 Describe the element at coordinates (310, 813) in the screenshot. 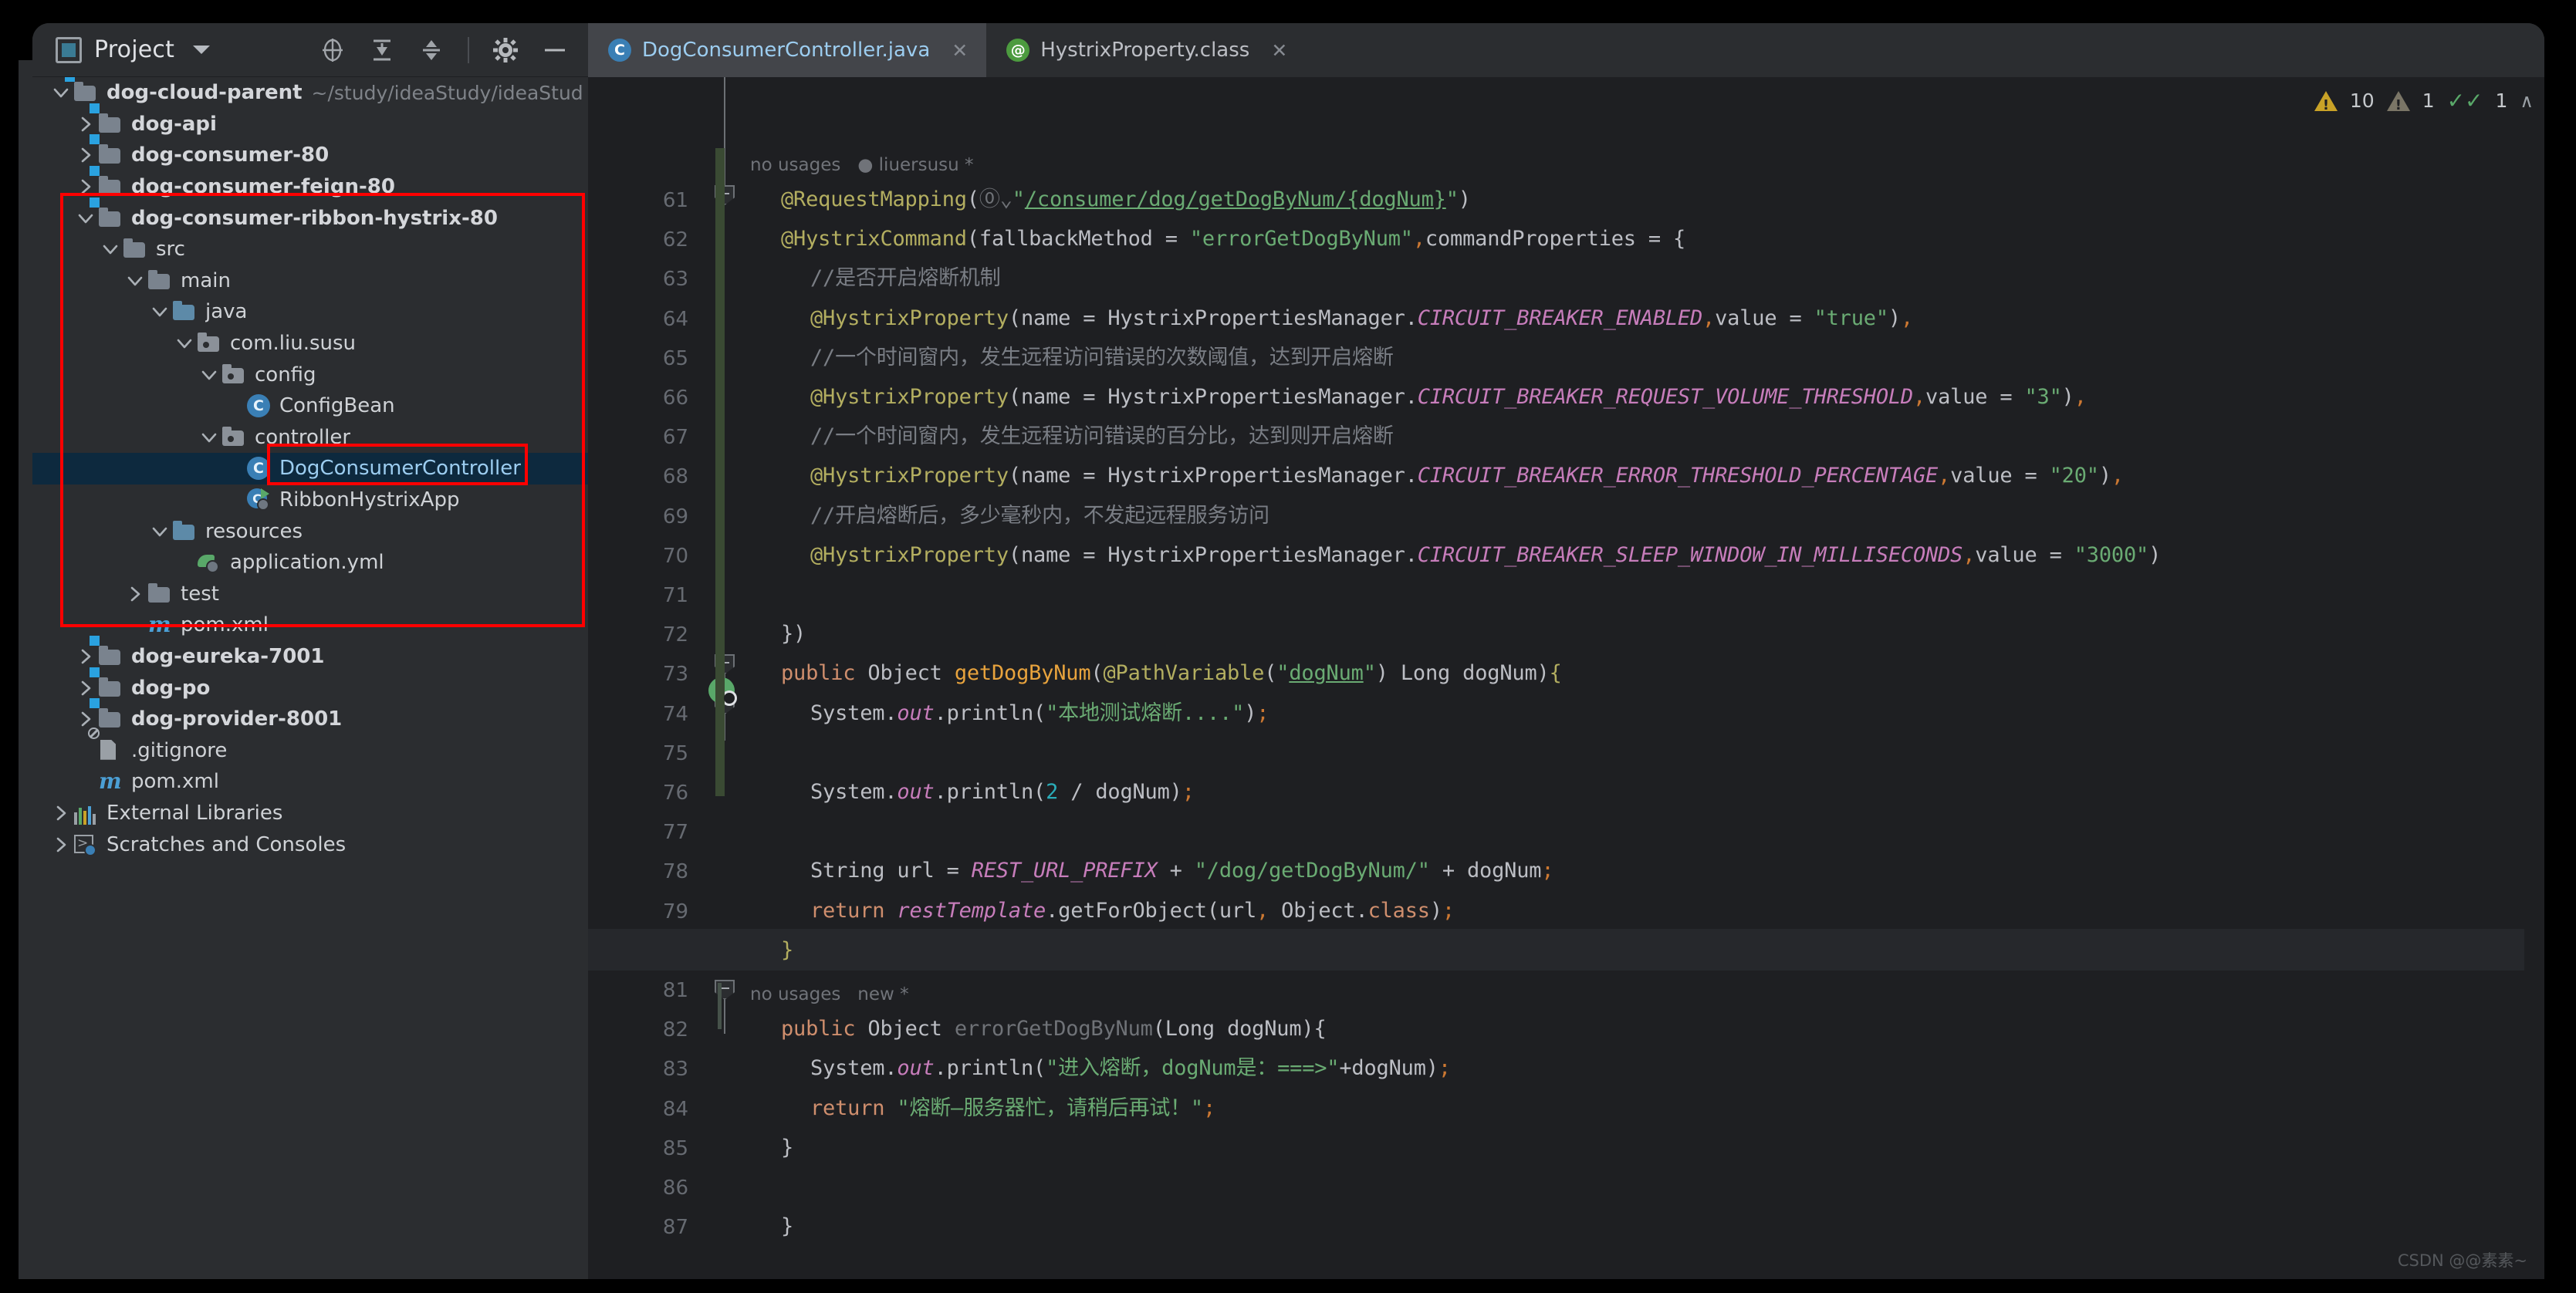

I see `tree-item-external-libraries: External Libraries` at that location.